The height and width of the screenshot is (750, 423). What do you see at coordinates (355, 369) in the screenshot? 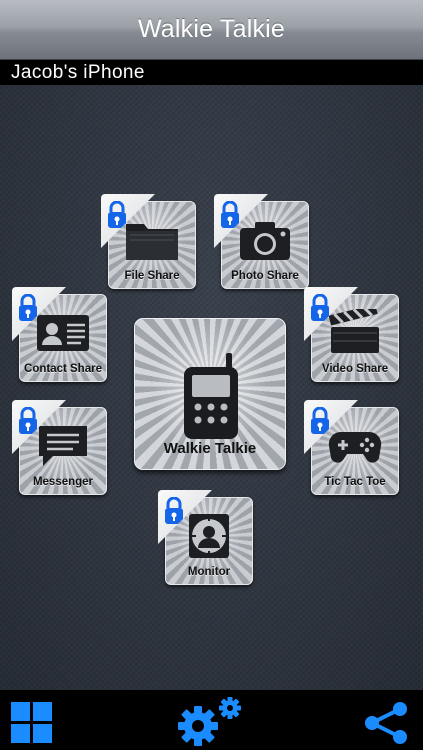
I see `video-share-label: Video Share` at bounding box center [355, 369].